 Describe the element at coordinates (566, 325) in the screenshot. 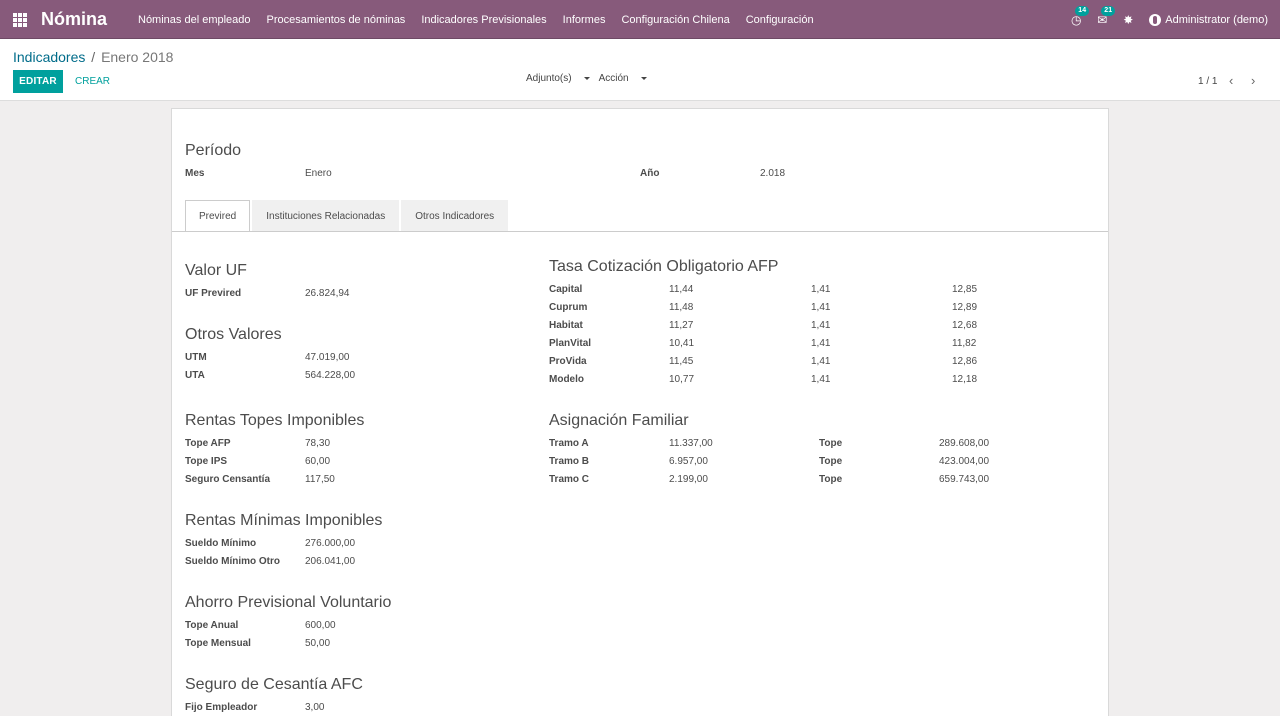

I see `afp-row-label: Habitat` at that location.